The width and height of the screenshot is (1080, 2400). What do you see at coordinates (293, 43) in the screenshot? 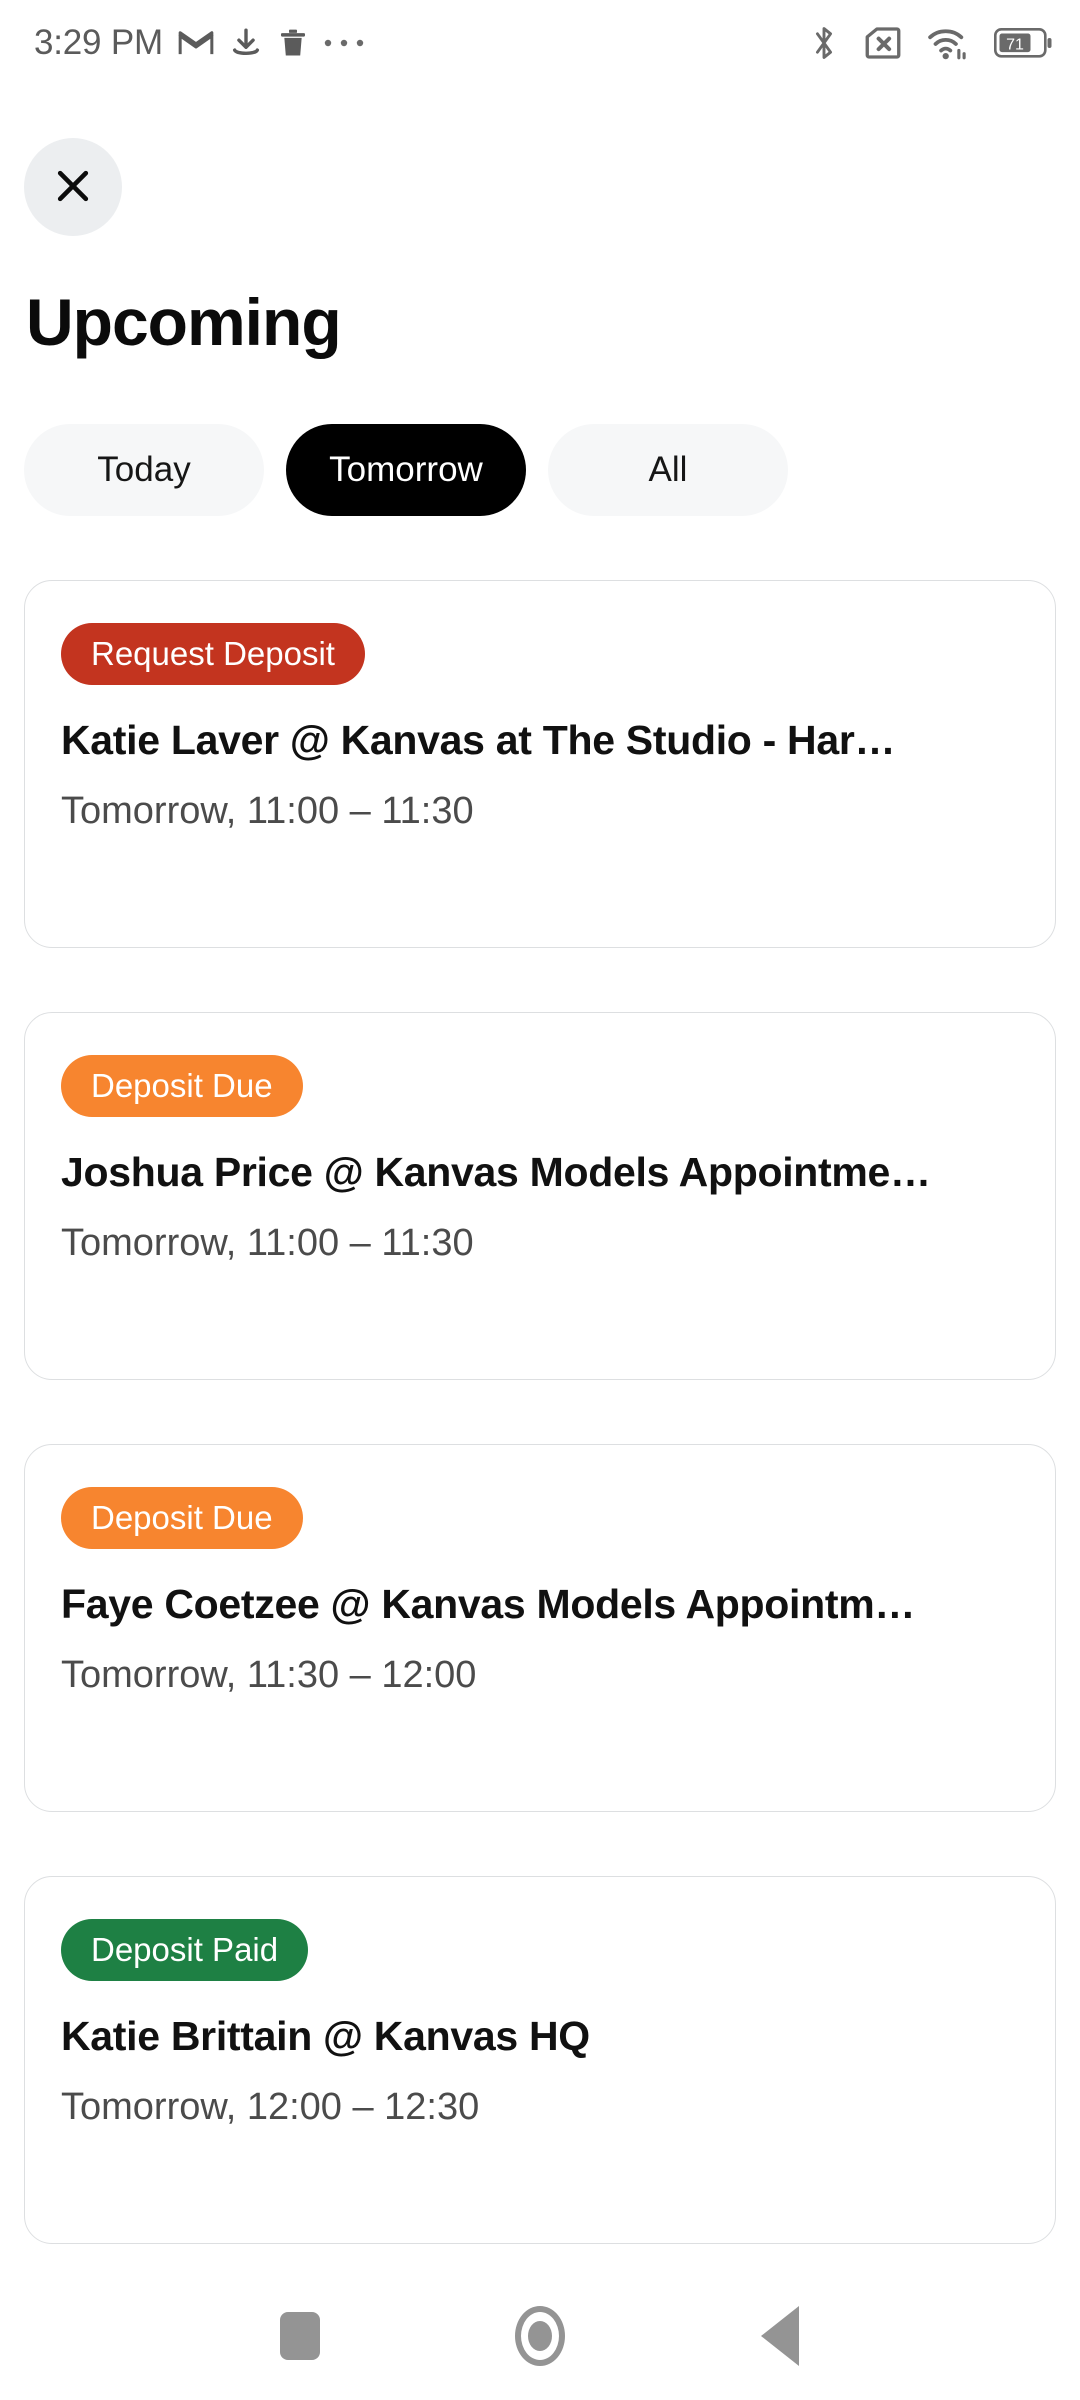
I see `trash-icon` at bounding box center [293, 43].